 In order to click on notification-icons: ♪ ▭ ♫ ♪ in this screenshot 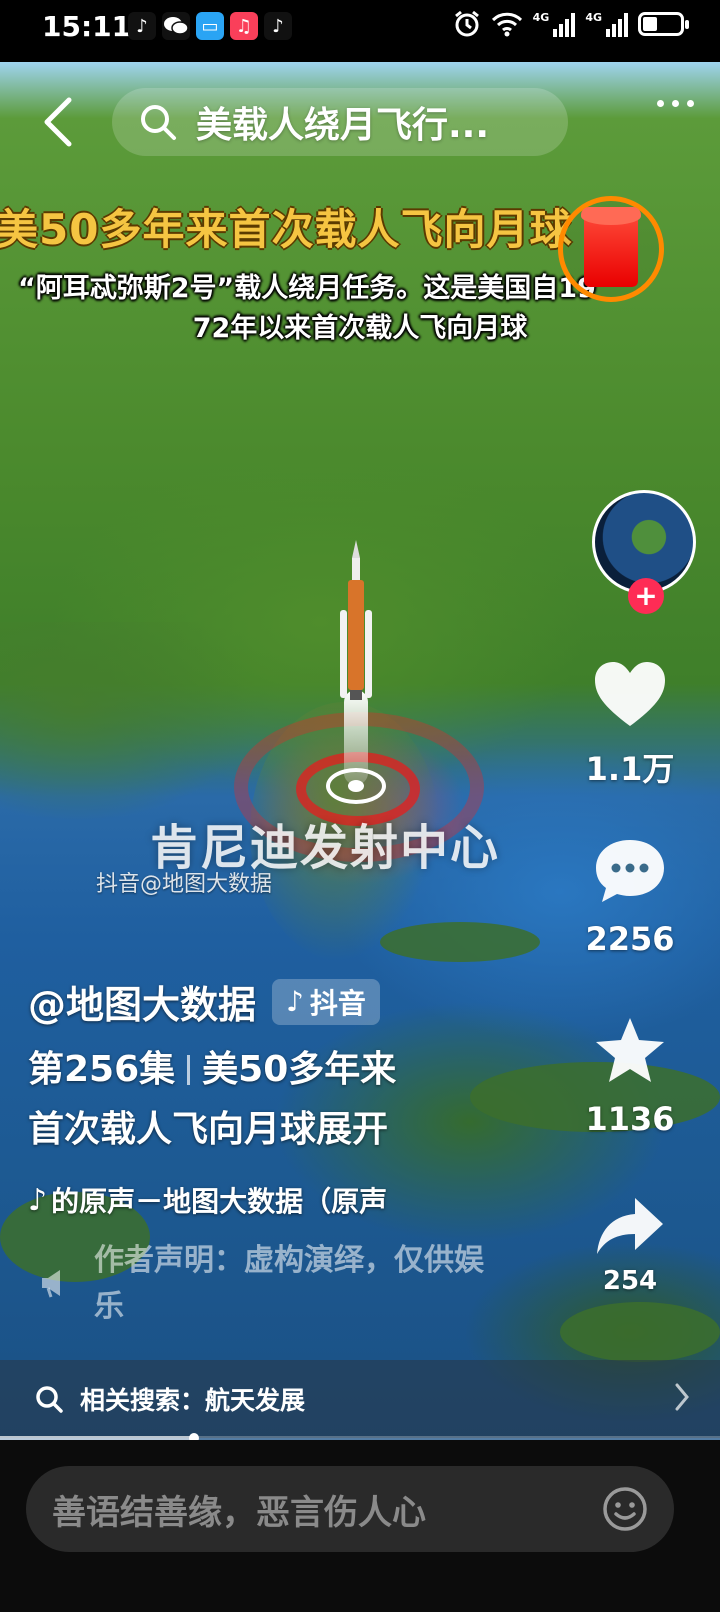, I will do `click(210, 26)`.